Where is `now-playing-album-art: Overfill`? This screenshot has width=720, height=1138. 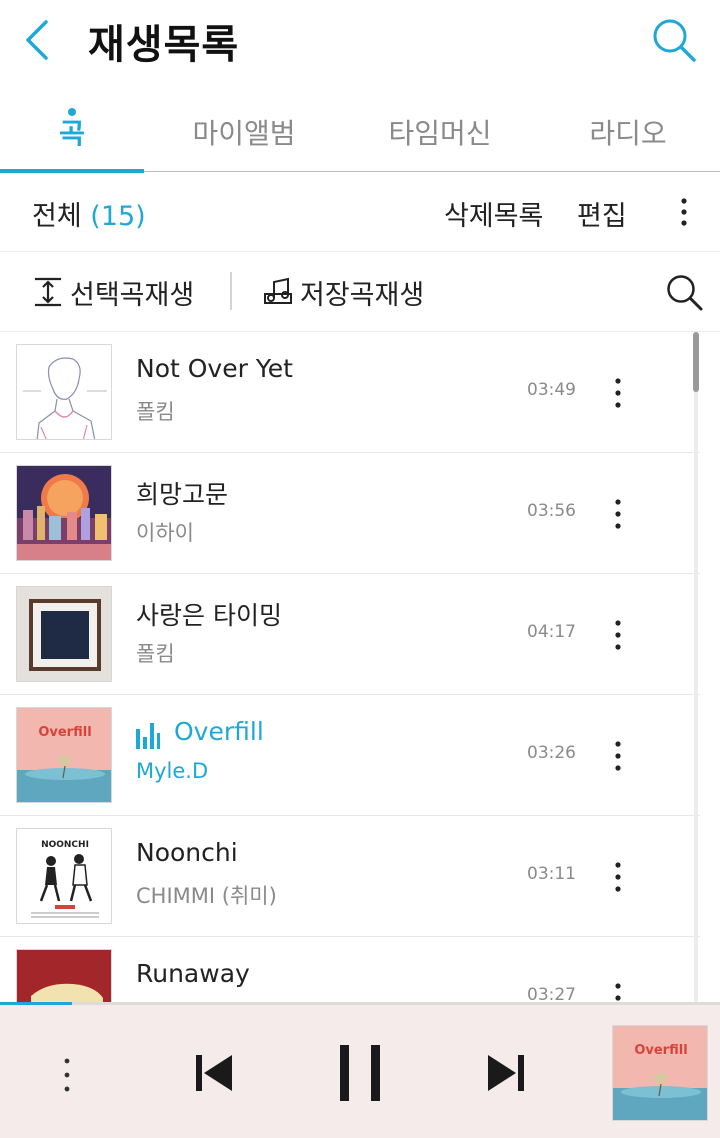 now-playing-album-art: Overfill is located at coordinates (660, 1073).